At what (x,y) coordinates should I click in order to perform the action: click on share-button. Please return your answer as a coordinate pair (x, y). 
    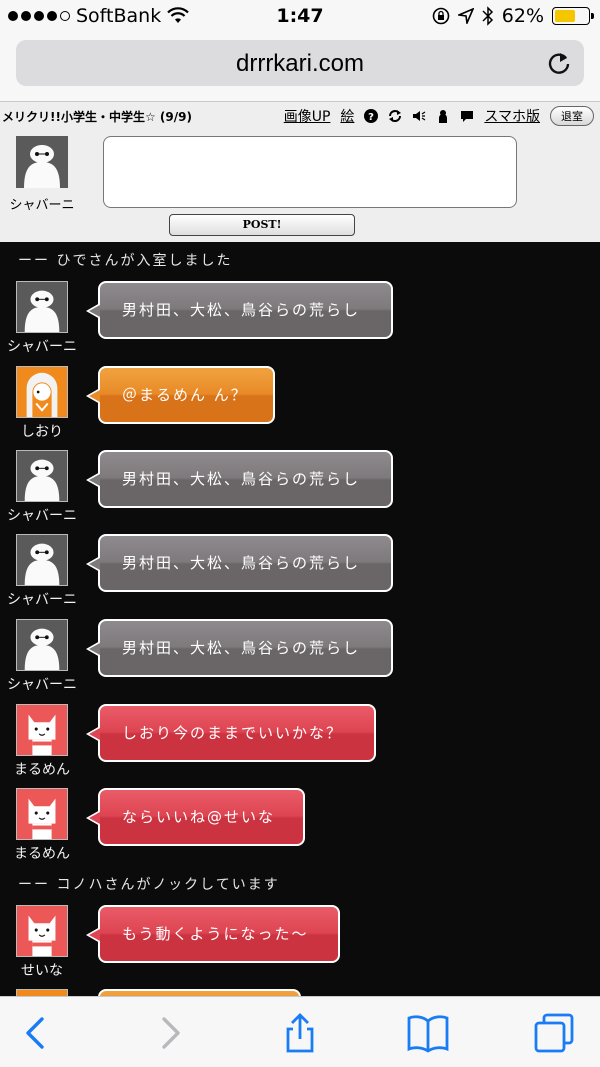
    Looking at the image, I should click on (300, 1033).